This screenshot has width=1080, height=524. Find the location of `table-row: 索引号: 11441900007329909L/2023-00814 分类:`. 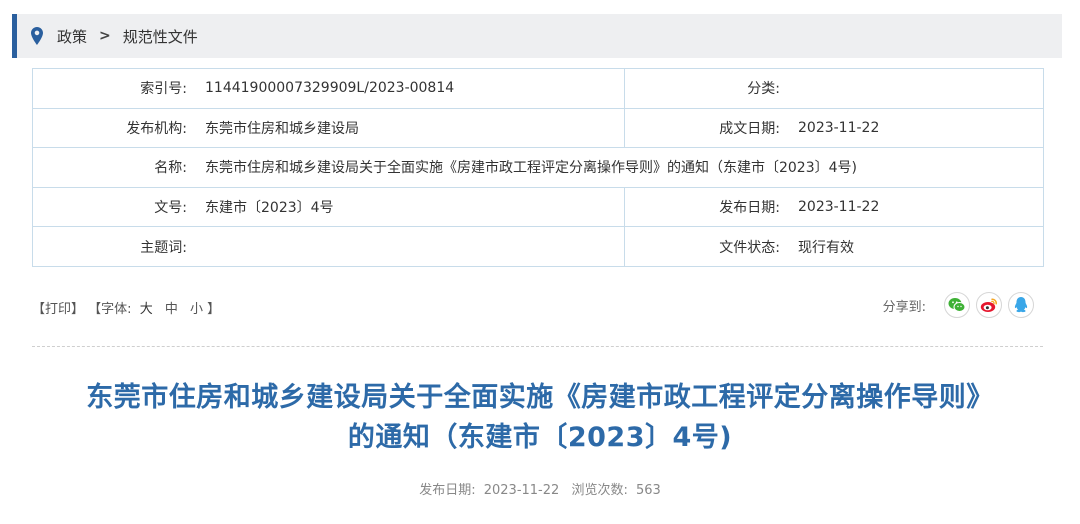

table-row: 索引号: 11441900007329909L/2023-00814 分类: is located at coordinates (538, 88).